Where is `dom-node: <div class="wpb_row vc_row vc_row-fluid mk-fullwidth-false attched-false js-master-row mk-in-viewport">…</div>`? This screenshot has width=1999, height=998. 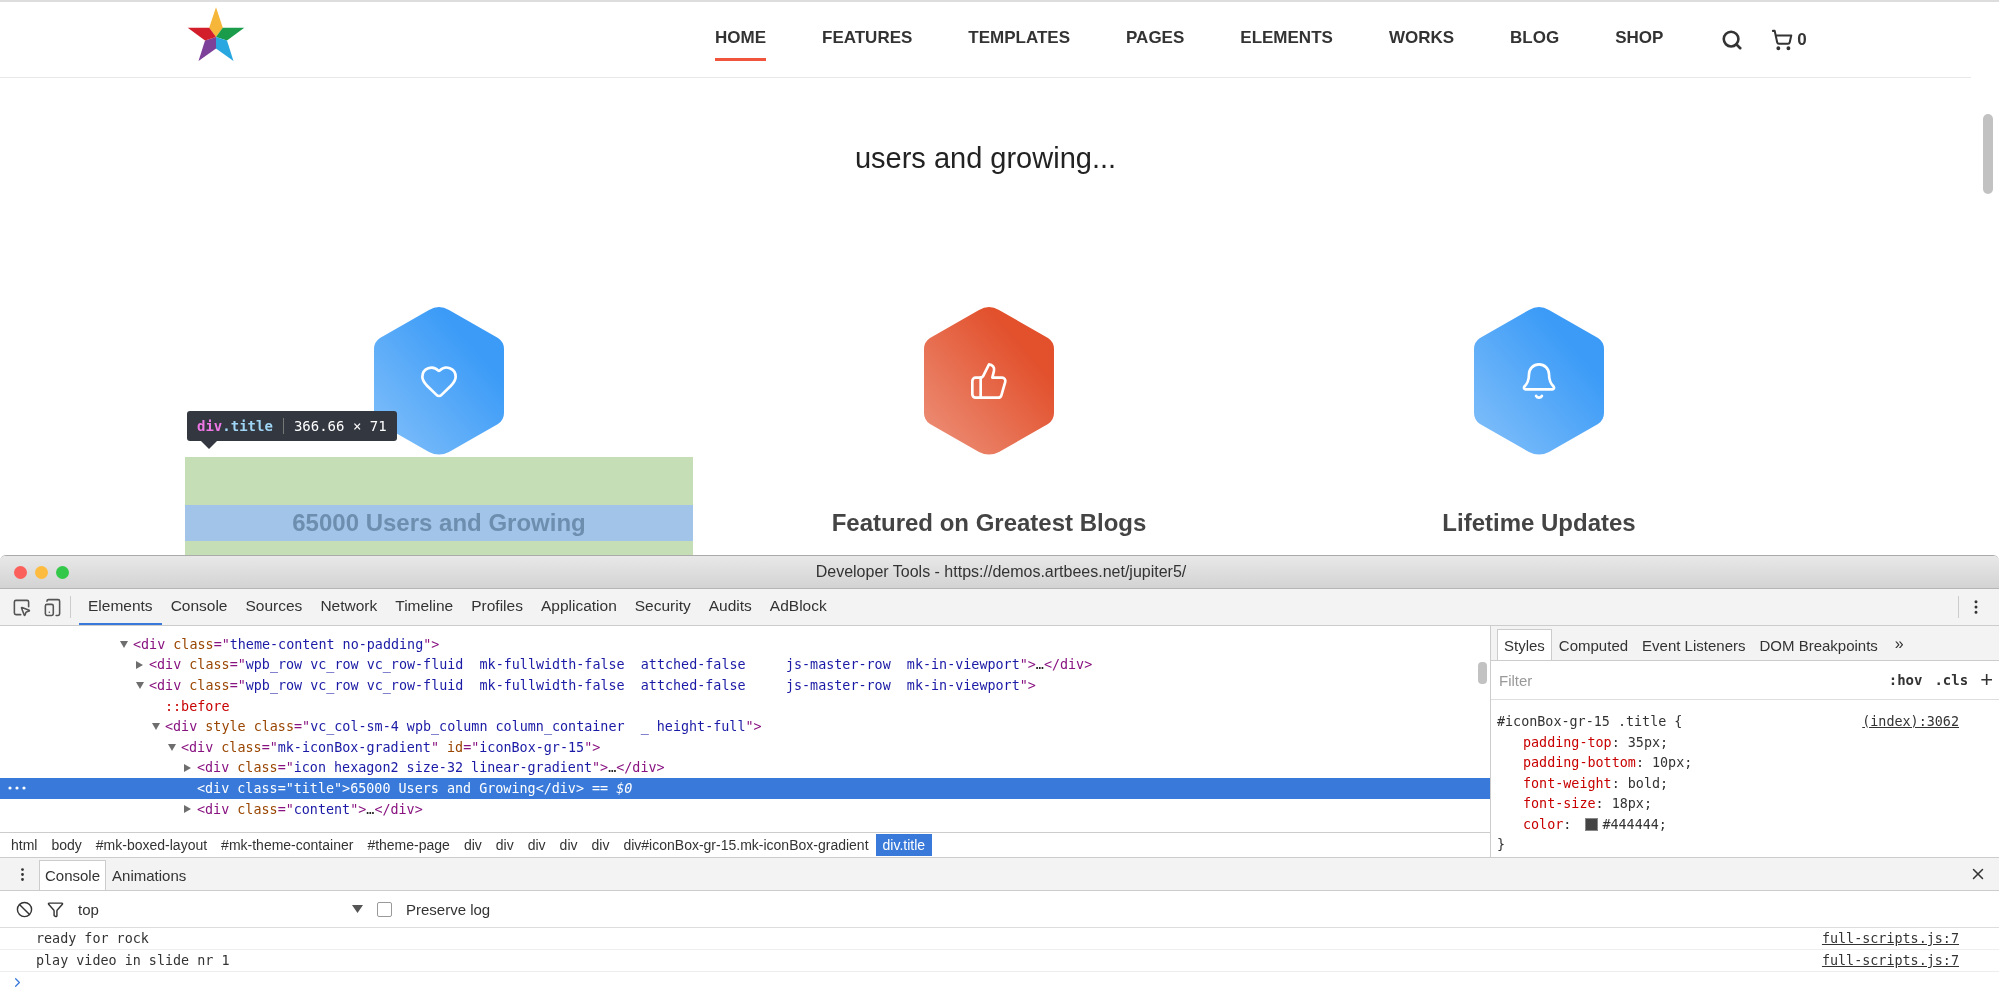
dom-node: <div class="wpb_row vc_row vc_row-fluid mk-fullwidth-false attched-false js-master-row mk-in-viewport">…</div> is located at coordinates (745, 665).